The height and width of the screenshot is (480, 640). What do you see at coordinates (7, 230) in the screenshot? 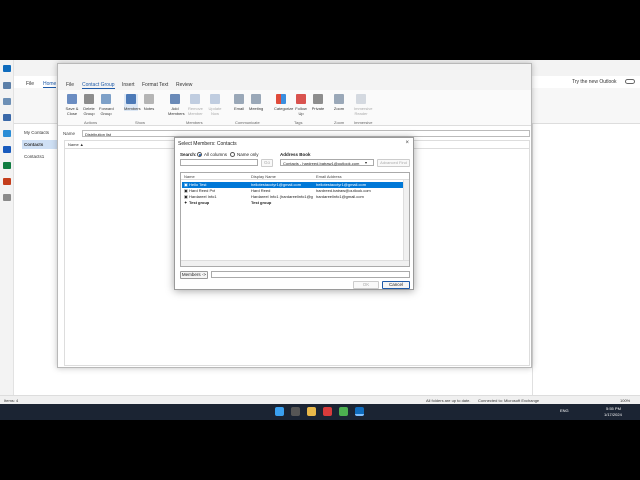
I see `app-rail` at bounding box center [7, 230].